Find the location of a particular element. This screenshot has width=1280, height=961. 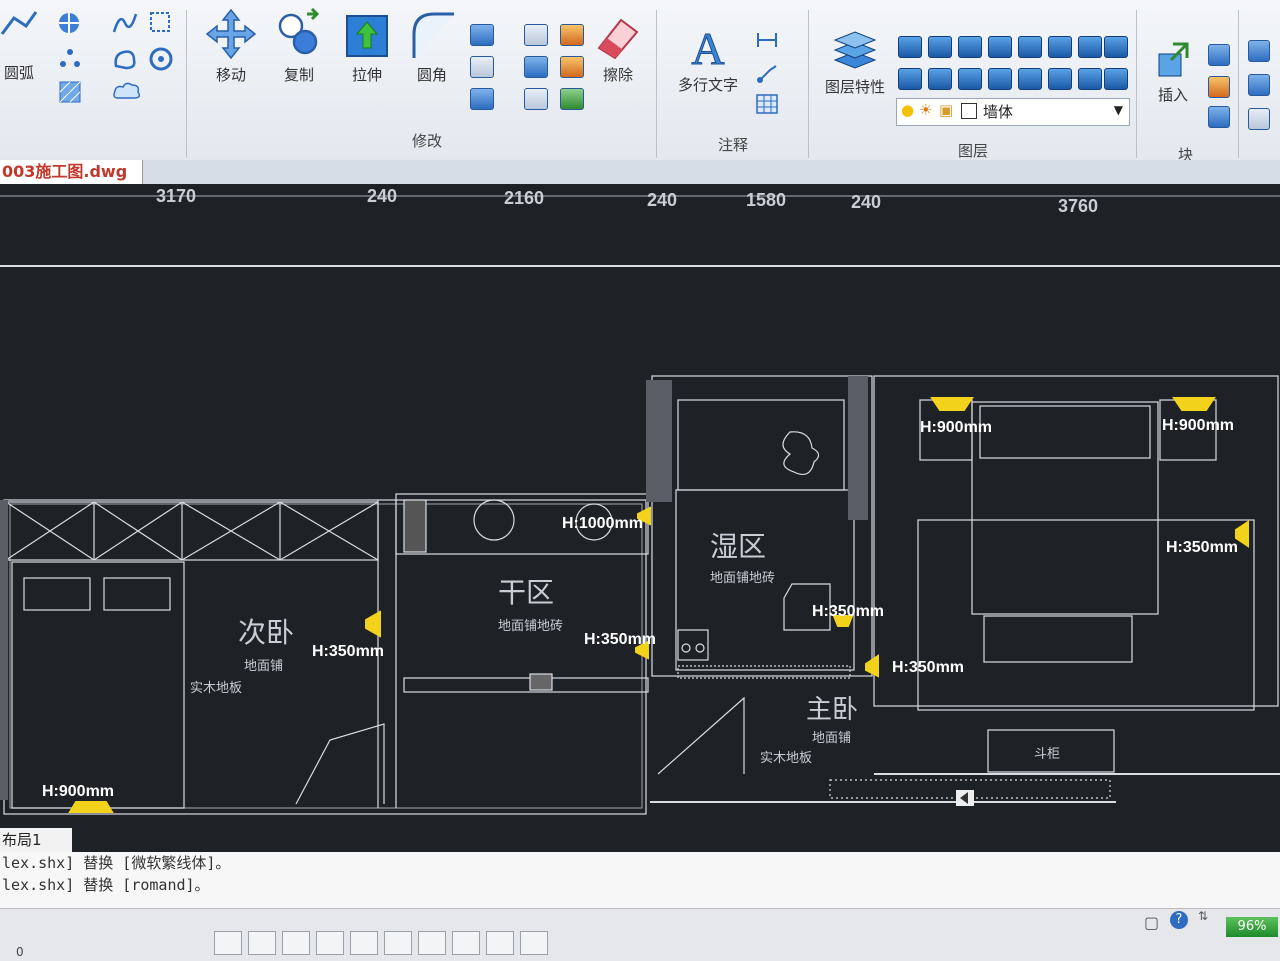

fillet-button: 圆角 is located at coordinates (432, 46).